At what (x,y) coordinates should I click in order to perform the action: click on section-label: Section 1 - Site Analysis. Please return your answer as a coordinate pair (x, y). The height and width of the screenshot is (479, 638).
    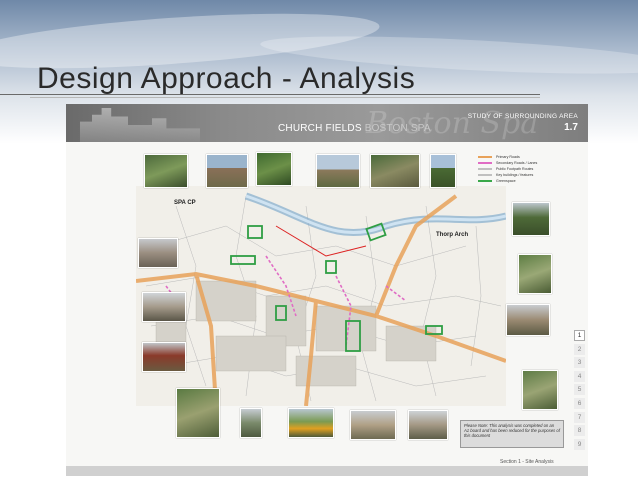
    Looking at the image, I should click on (527, 462).